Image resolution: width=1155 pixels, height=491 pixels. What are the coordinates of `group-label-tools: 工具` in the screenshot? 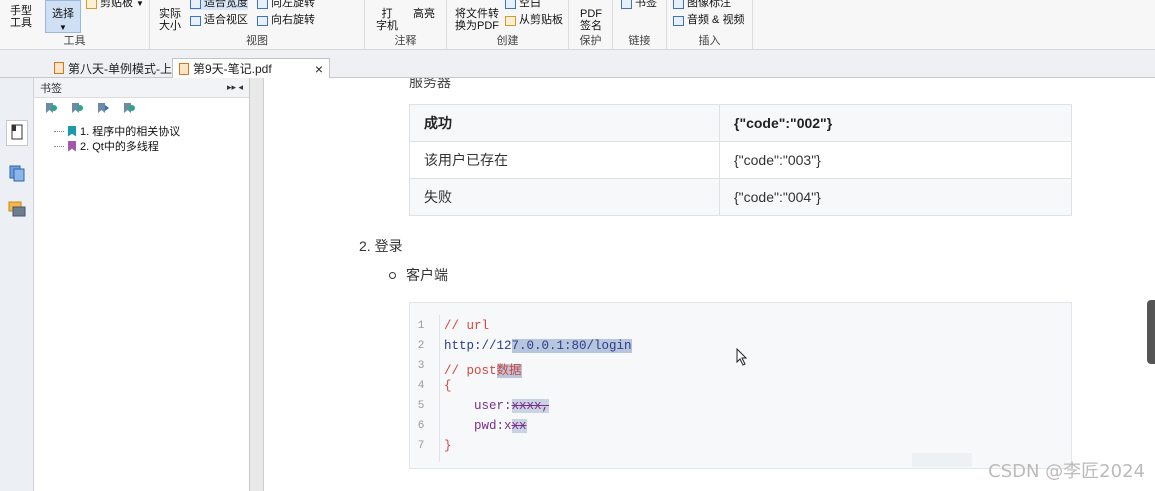 It's located at (74, 41).